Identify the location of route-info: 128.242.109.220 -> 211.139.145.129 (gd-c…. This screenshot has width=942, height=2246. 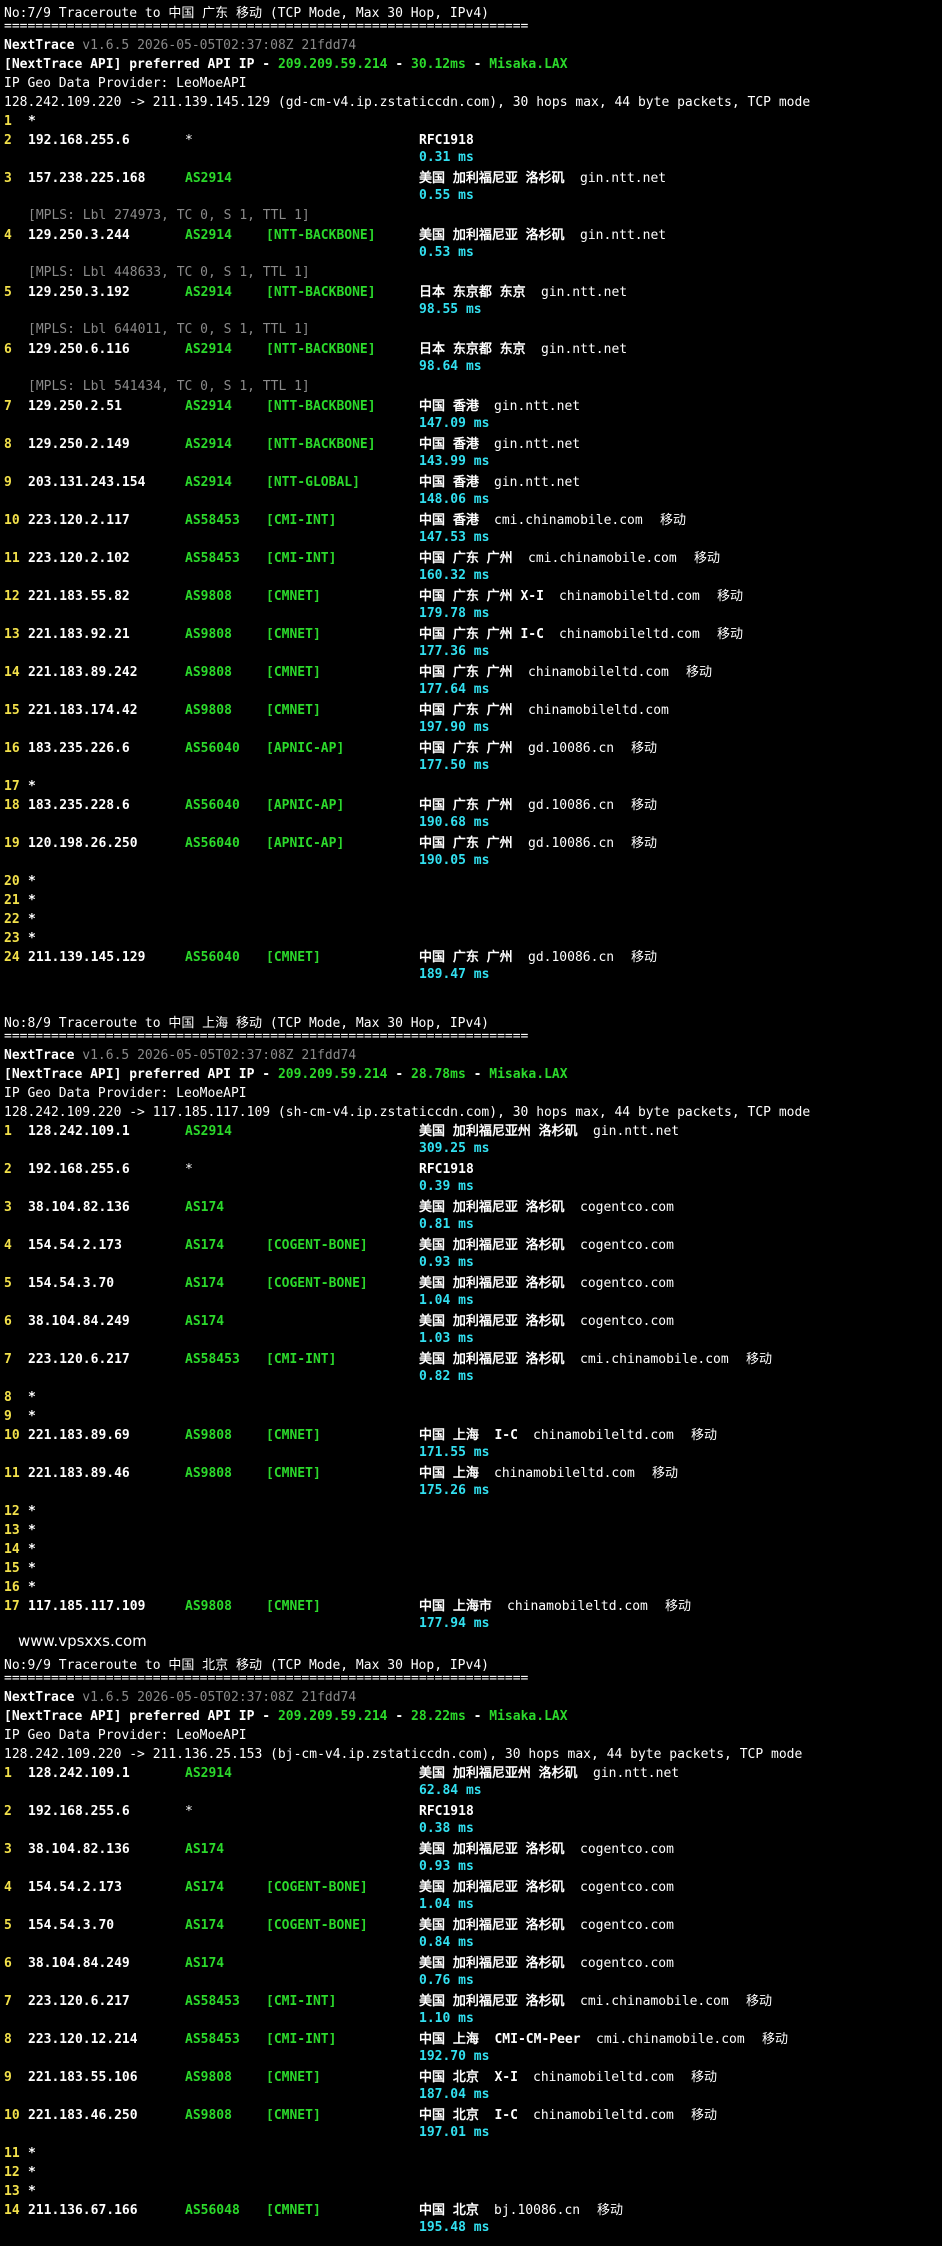
(407, 102).